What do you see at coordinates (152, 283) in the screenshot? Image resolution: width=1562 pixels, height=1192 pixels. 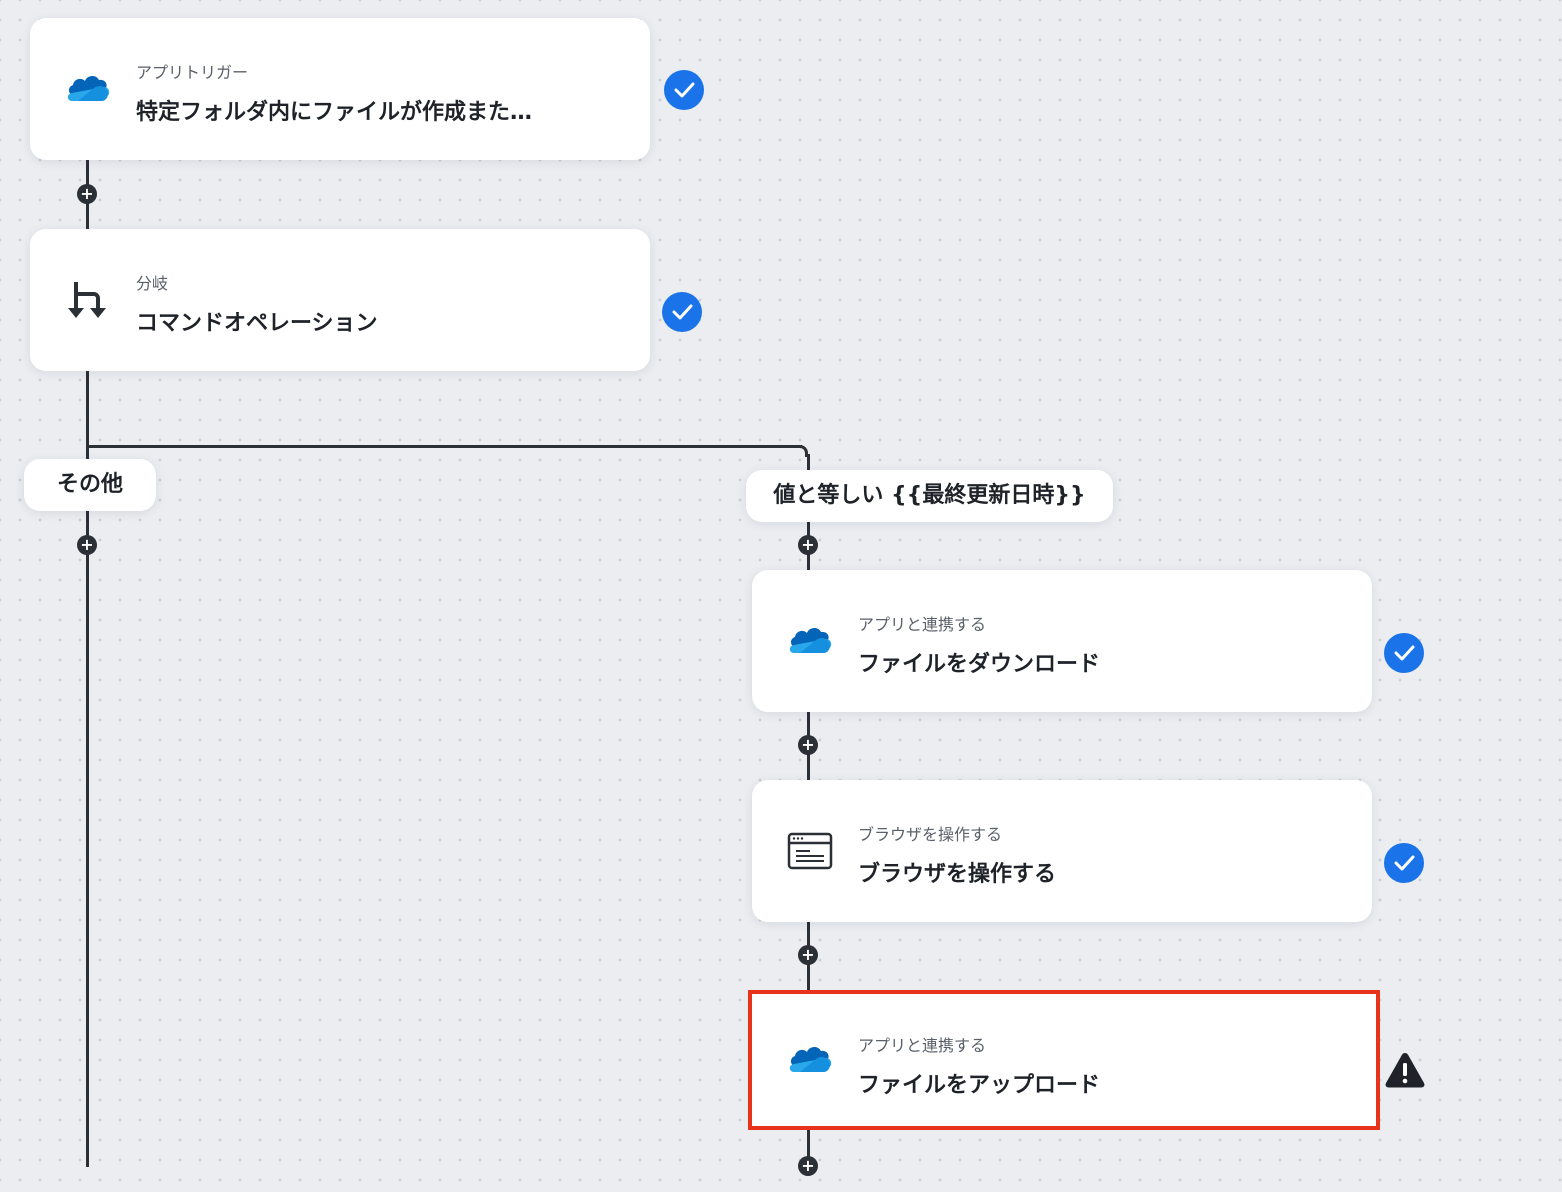 I see `step-subtitle: 分岐` at bounding box center [152, 283].